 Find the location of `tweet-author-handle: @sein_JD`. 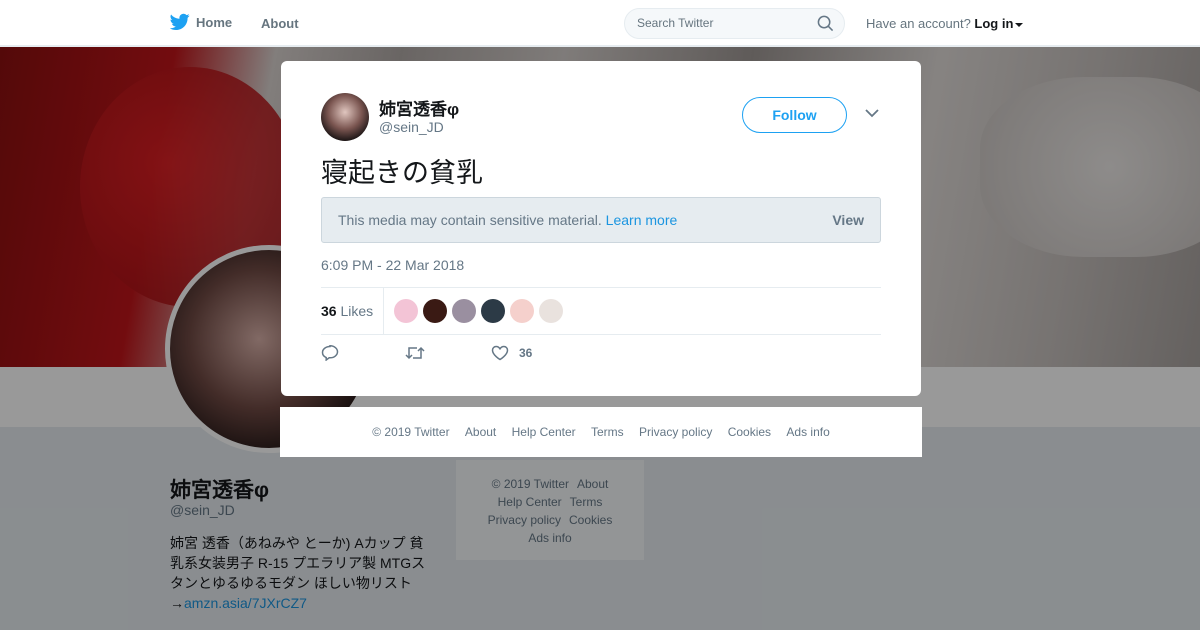

tweet-author-handle: @sein_JD is located at coordinates (411, 127).